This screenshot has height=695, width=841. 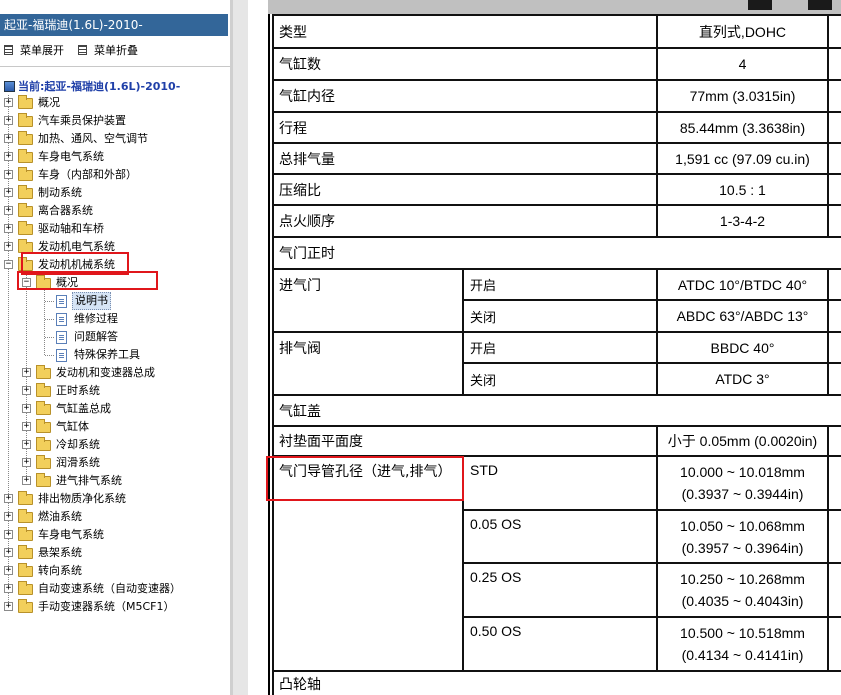 What do you see at coordinates (8, 50) in the screenshot?
I see `menu-list-icon` at bounding box center [8, 50].